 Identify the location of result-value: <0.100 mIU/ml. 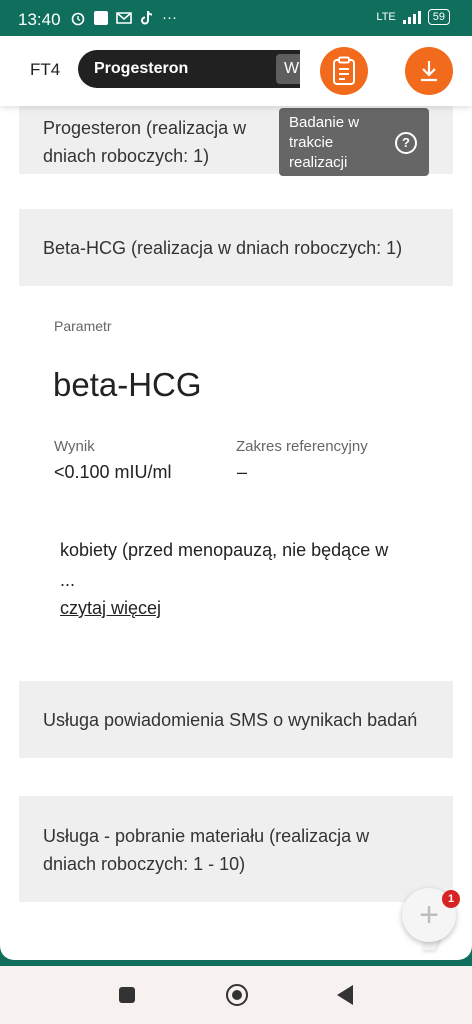
(113, 472).